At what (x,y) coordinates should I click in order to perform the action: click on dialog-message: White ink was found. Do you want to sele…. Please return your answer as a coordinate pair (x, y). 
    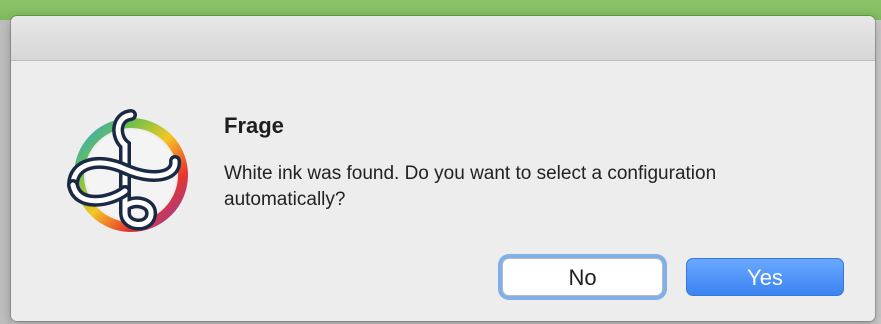
    Looking at the image, I should click on (470, 186).